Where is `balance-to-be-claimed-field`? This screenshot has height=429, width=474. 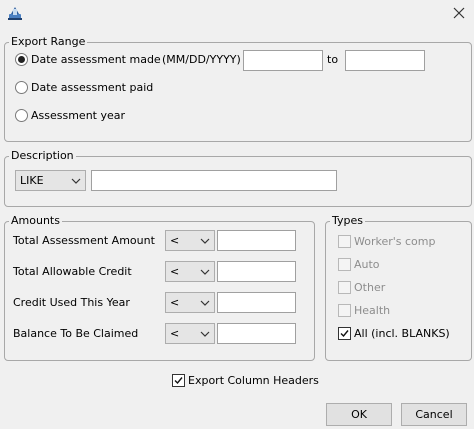
balance-to-be-claimed-field is located at coordinates (256, 333).